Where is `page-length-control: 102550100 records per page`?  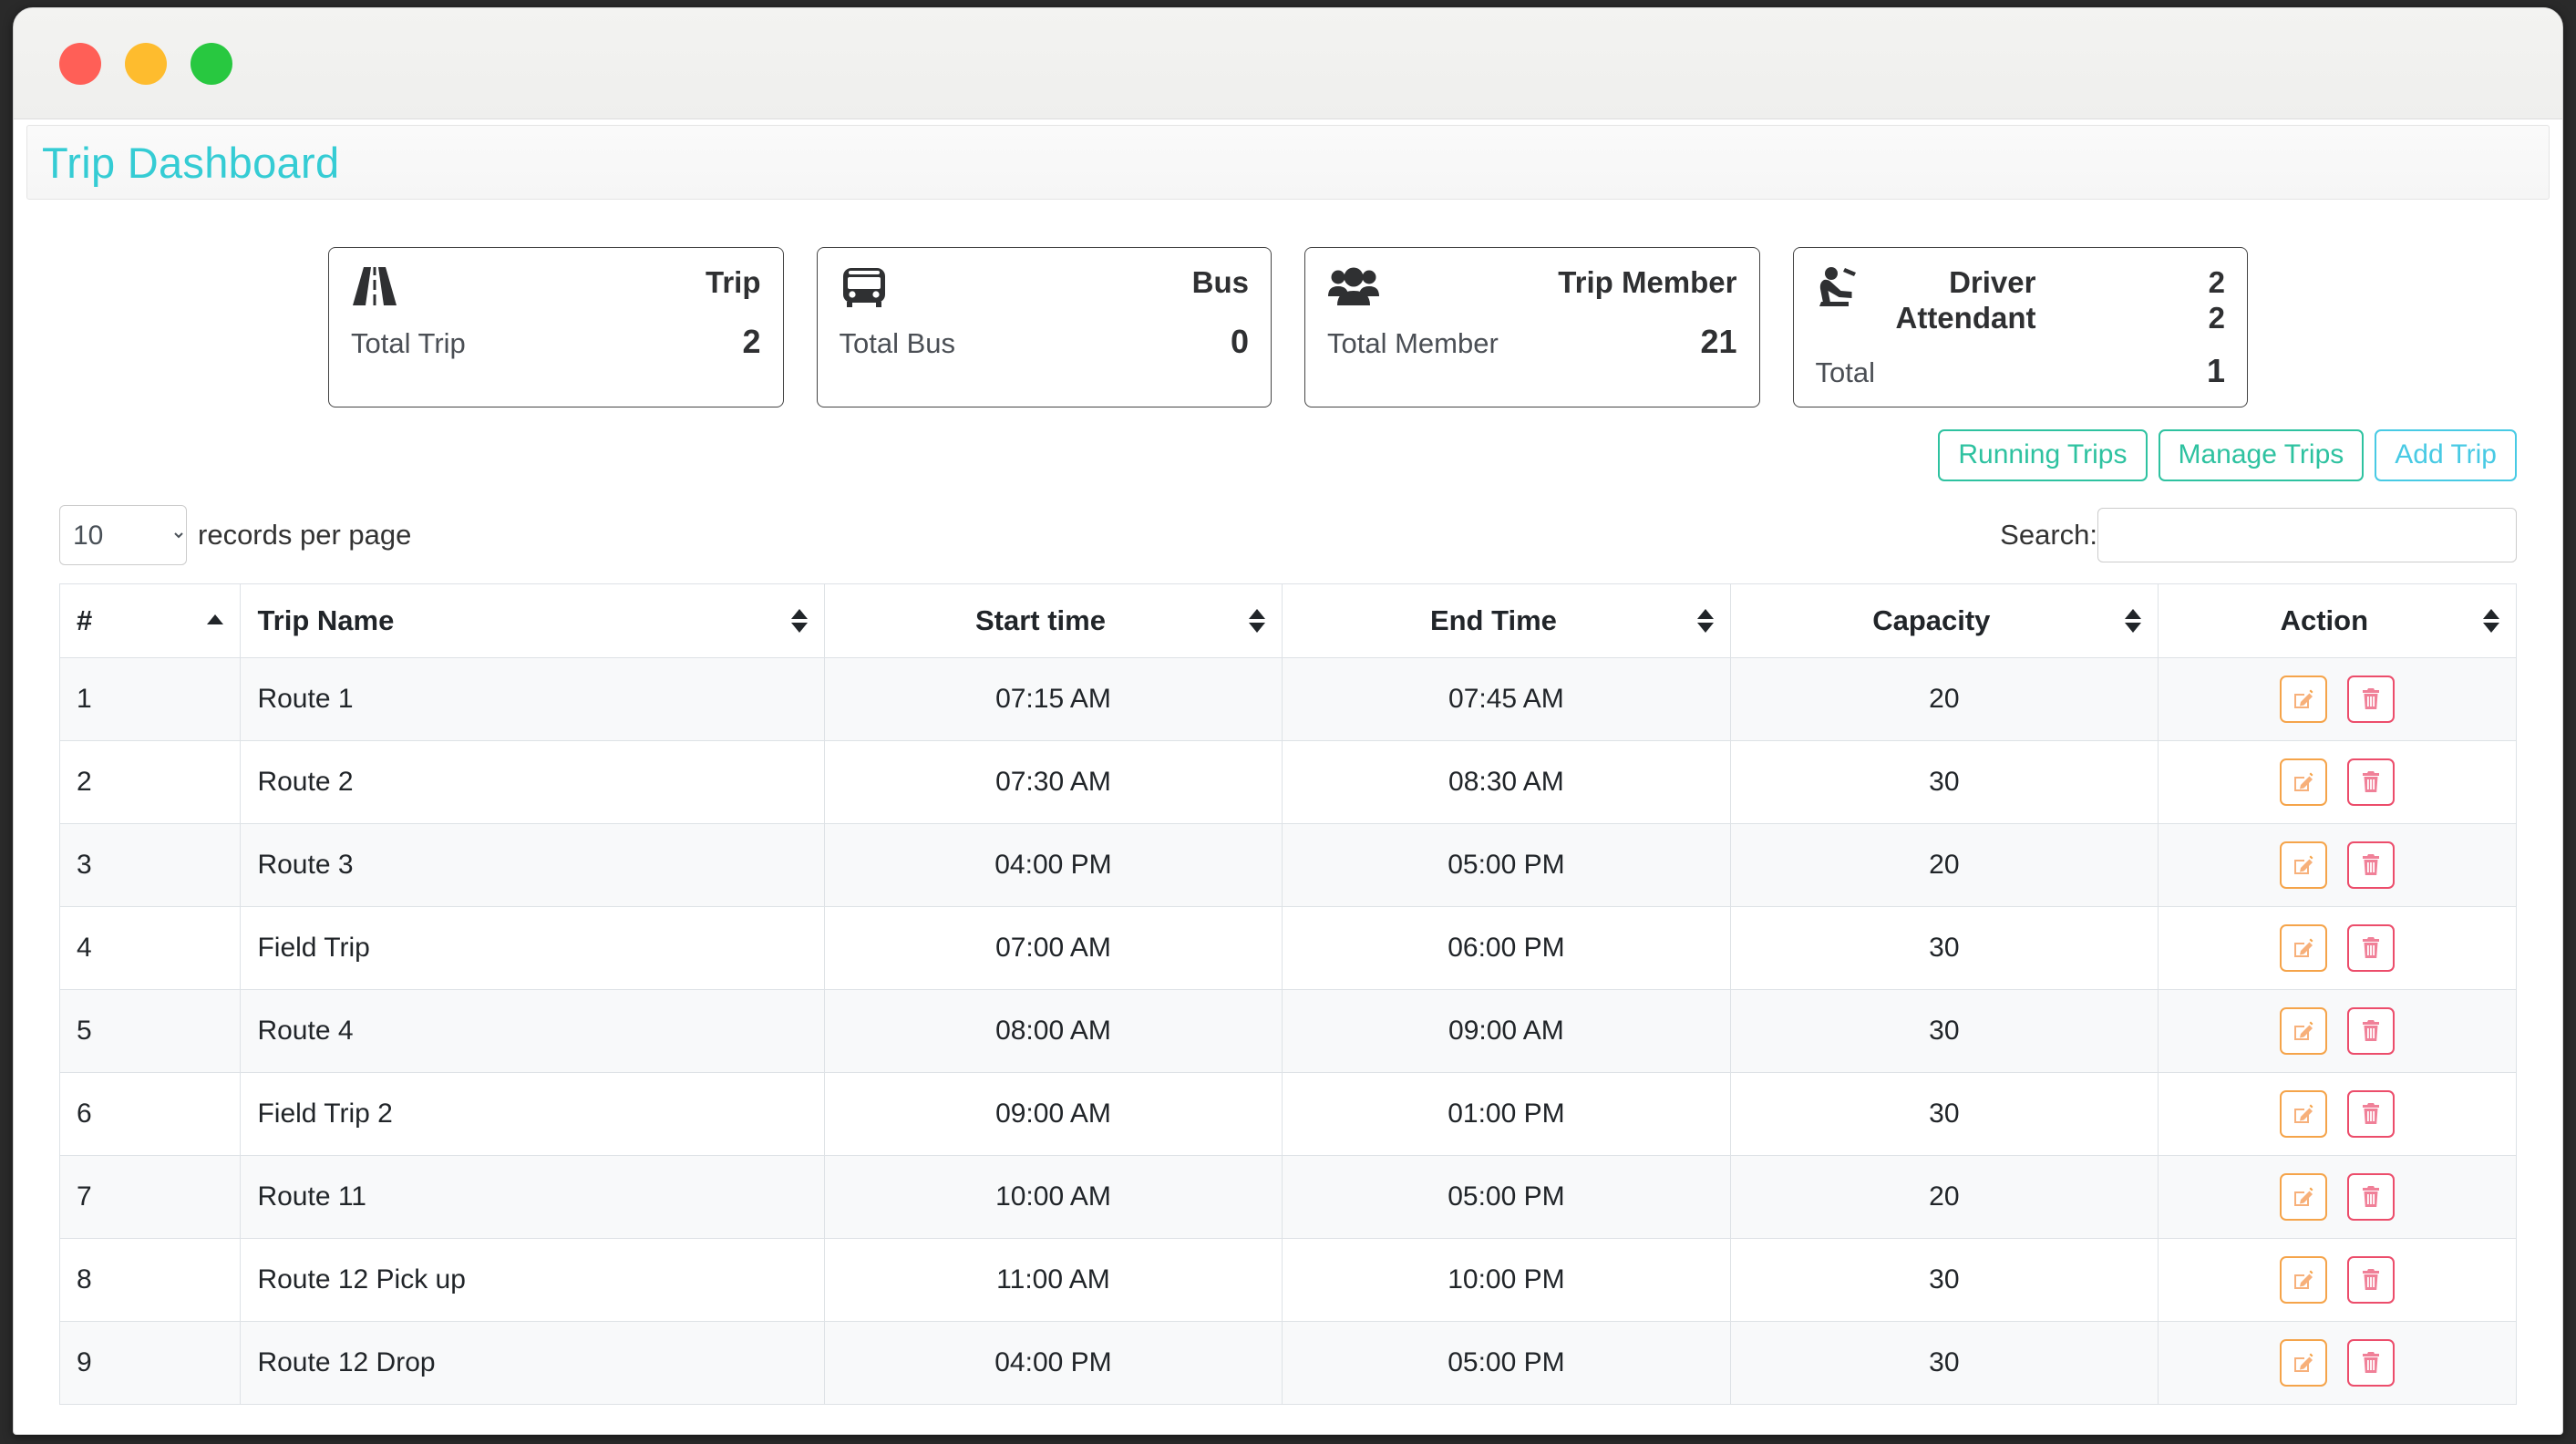 page-length-control: 102550100 records per page is located at coordinates (235, 535).